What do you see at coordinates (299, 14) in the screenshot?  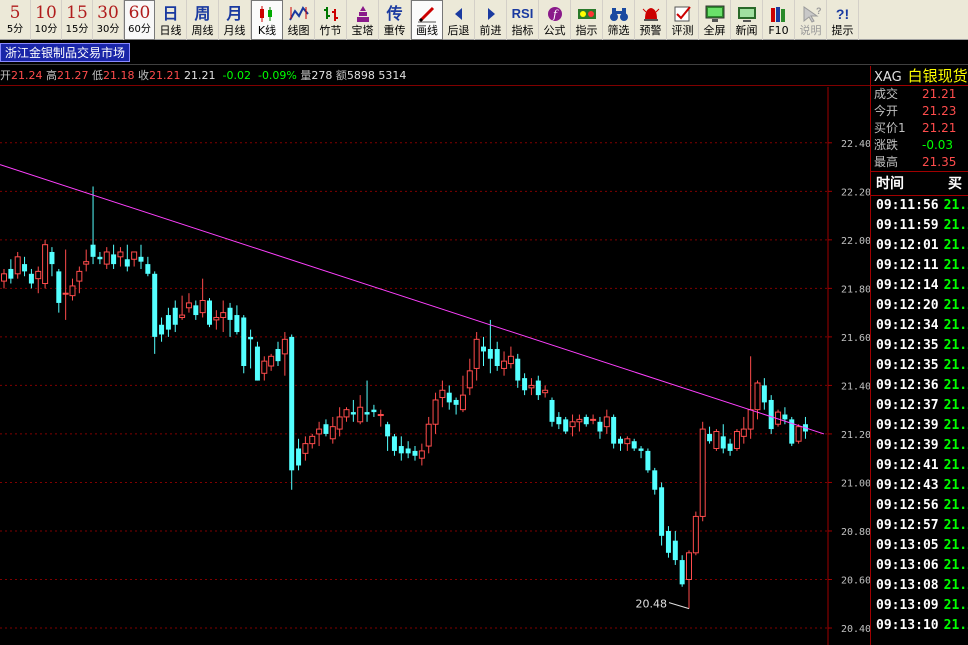 I see `line-chart-icon` at bounding box center [299, 14].